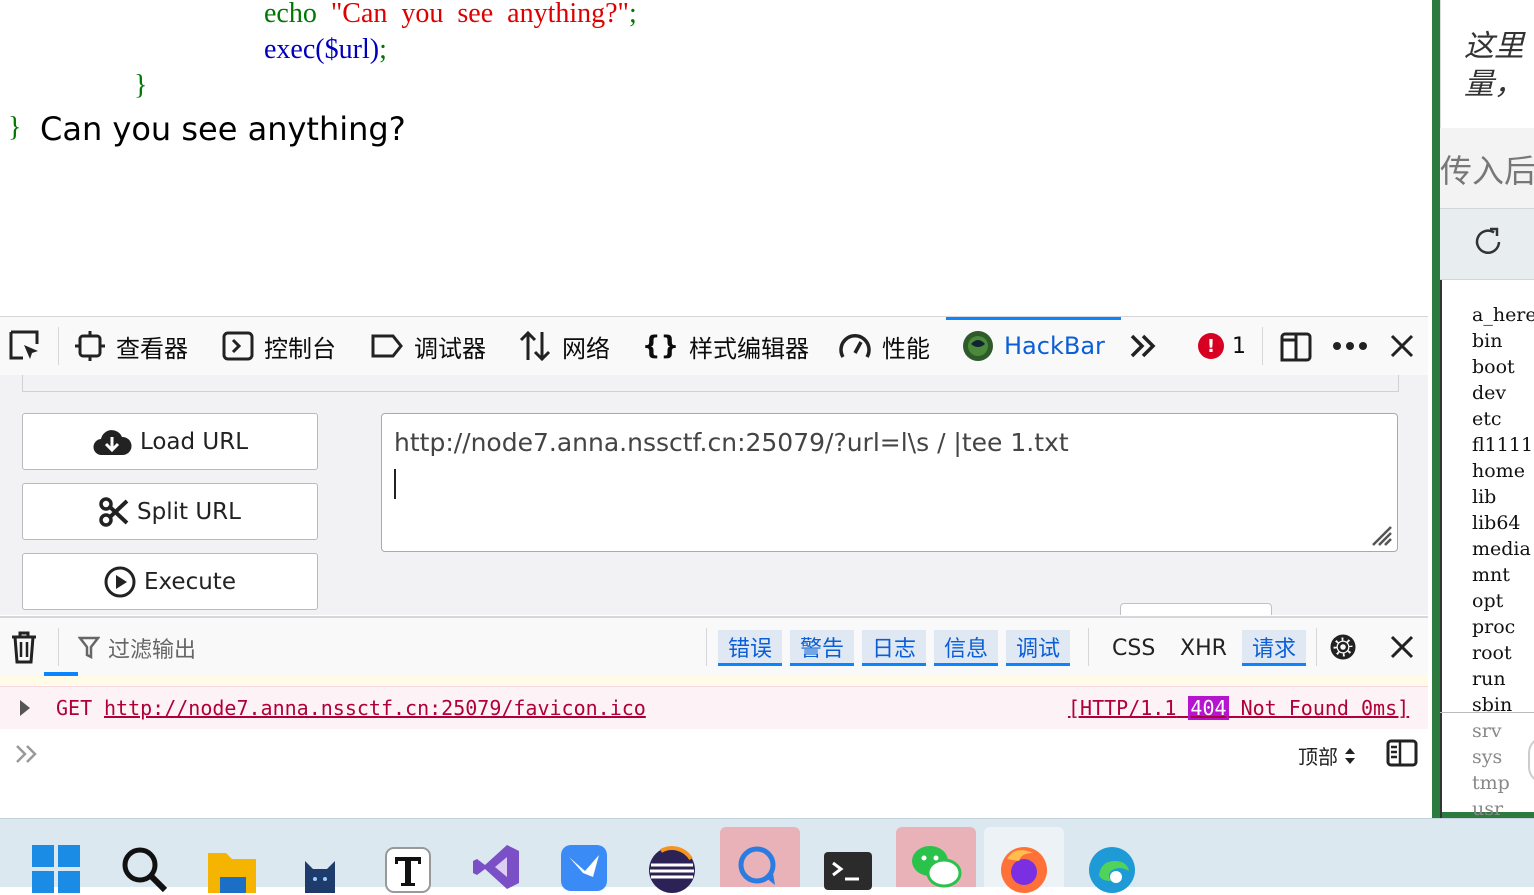 The height and width of the screenshot is (895, 1534). Describe the element at coordinates (190, 581) in the screenshot. I see `execute-label: Execute` at that location.